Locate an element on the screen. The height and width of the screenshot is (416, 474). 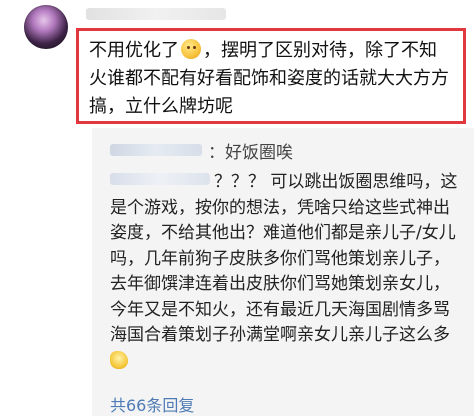
blurred-reply-username is located at coordinates (156, 150).